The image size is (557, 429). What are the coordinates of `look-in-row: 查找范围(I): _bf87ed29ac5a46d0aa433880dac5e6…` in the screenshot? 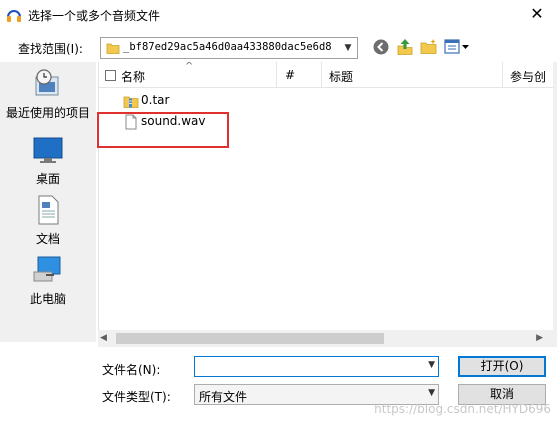 It's located at (278, 48).